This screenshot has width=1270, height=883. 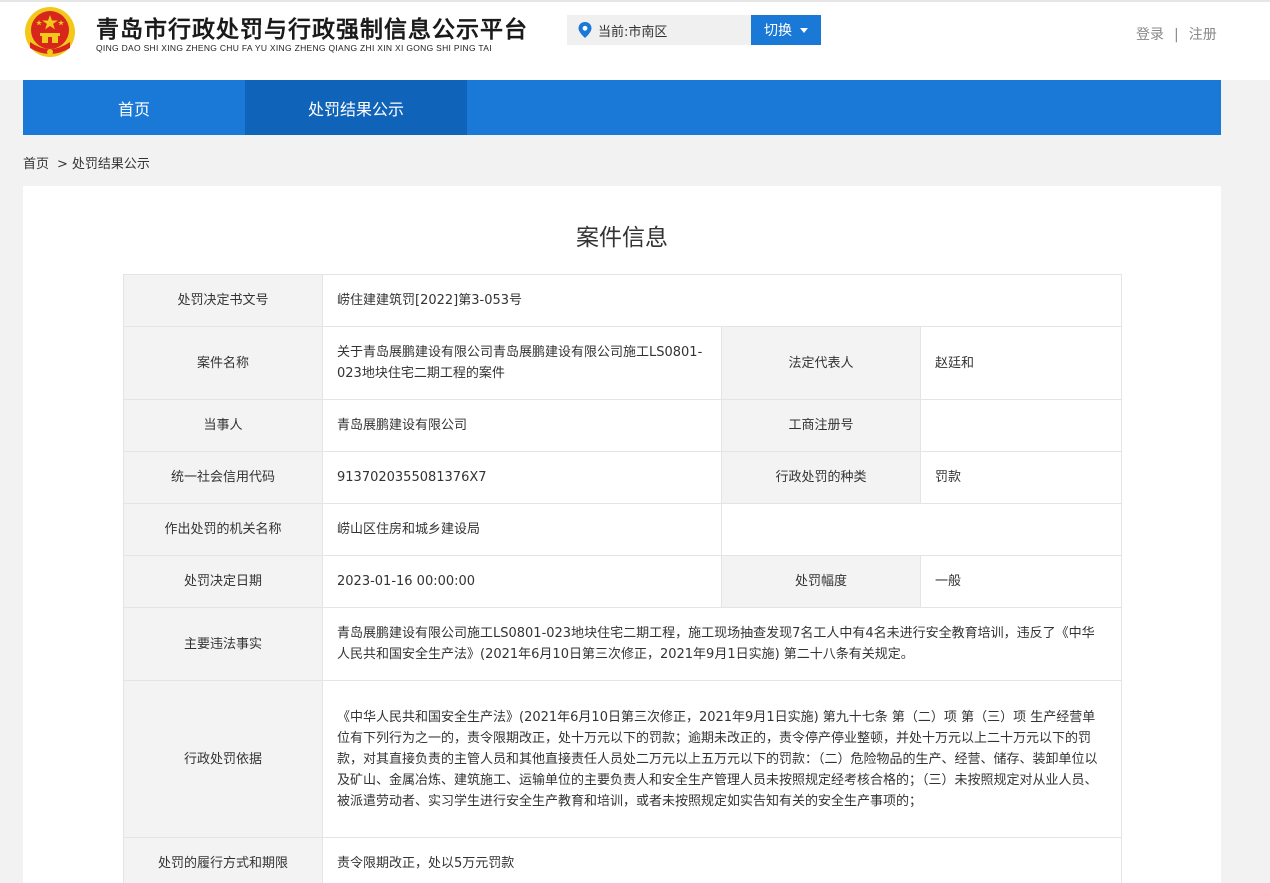 What do you see at coordinates (522, 477) in the screenshot?
I see `credit-code-value: 9137020355081376X7` at bounding box center [522, 477].